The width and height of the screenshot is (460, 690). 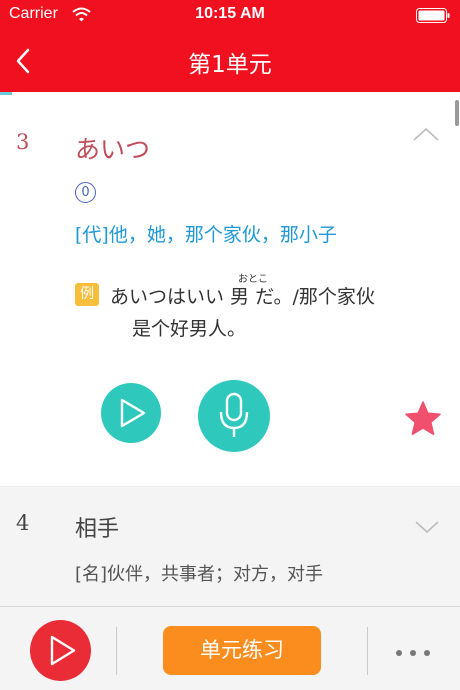 What do you see at coordinates (423, 419) in the screenshot?
I see `star-icon` at bounding box center [423, 419].